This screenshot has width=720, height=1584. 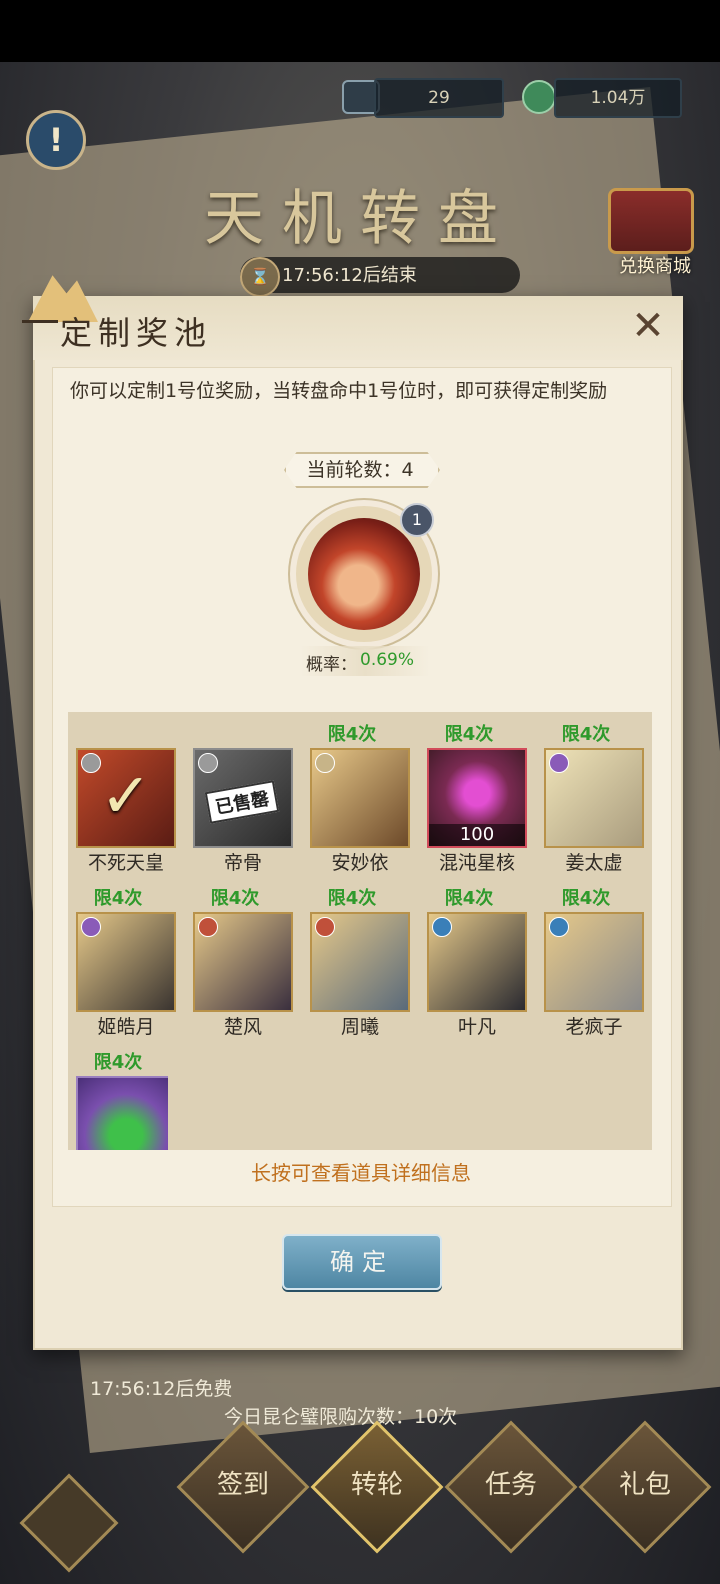 I want to click on nav-label-tasks: 任务, so click(x=510, y=1485).